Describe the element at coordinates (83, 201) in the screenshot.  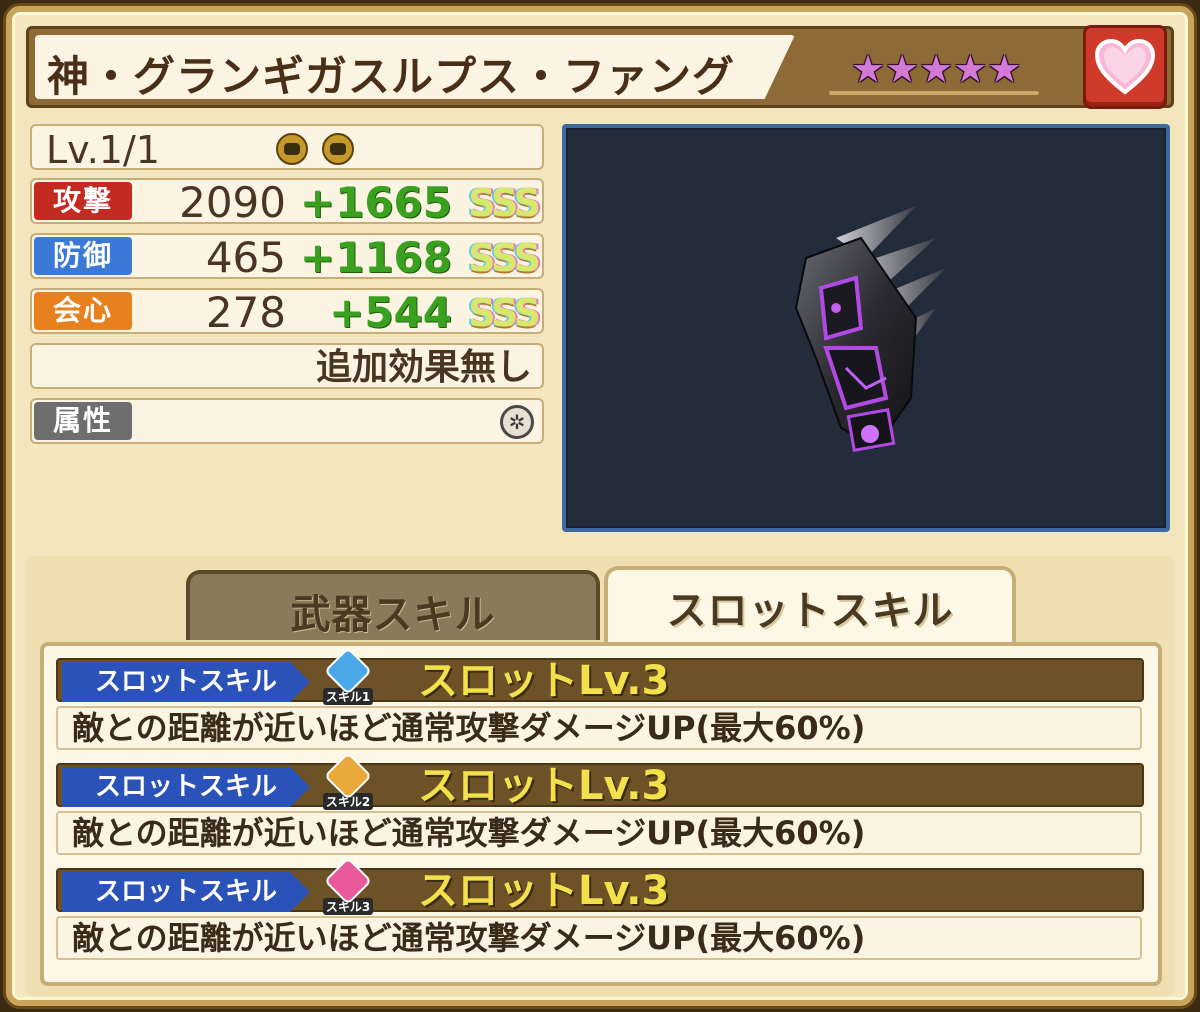
I see `stat-label: 攻撃` at that location.